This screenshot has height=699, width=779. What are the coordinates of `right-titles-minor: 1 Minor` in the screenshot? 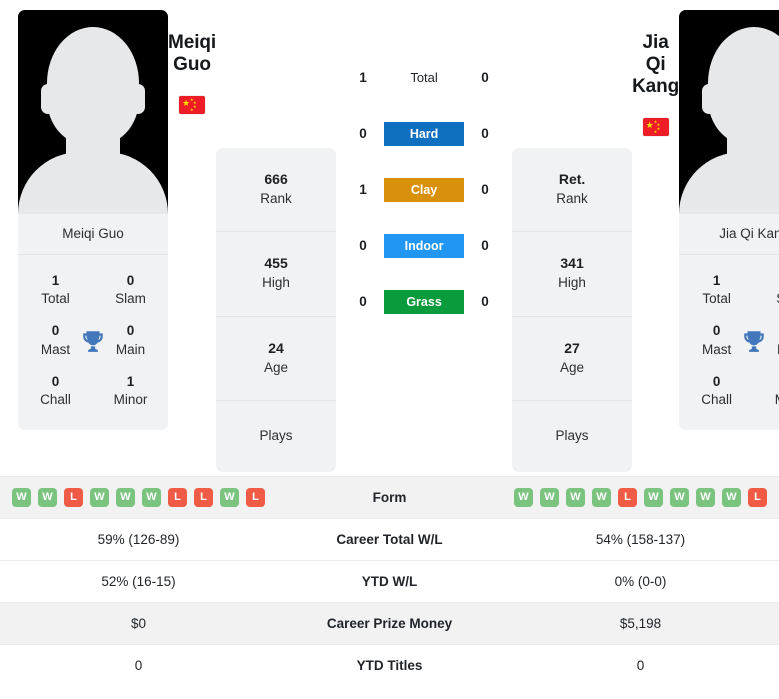 It's located at (766, 391).